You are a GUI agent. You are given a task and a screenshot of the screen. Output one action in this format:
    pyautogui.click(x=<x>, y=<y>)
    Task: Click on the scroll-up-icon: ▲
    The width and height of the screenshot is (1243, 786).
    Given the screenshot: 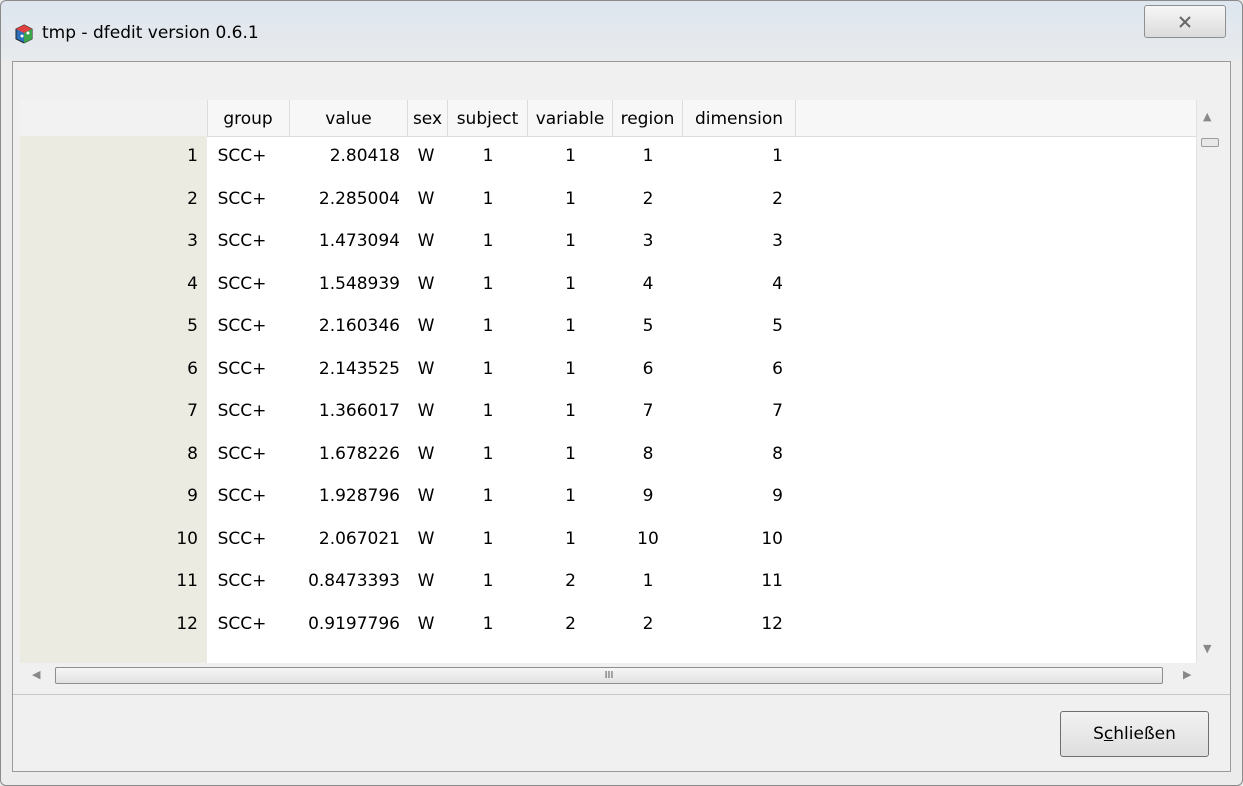 What is the action you would take?
    pyautogui.click(x=1207, y=116)
    